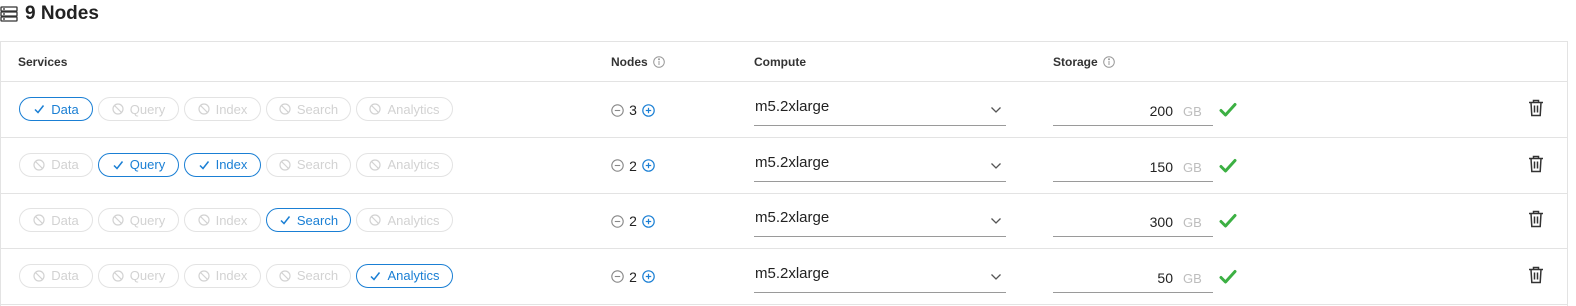 The height and width of the screenshot is (306, 1576). What do you see at coordinates (1161, 222) in the screenshot?
I see `storage-value: 300` at bounding box center [1161, 222].